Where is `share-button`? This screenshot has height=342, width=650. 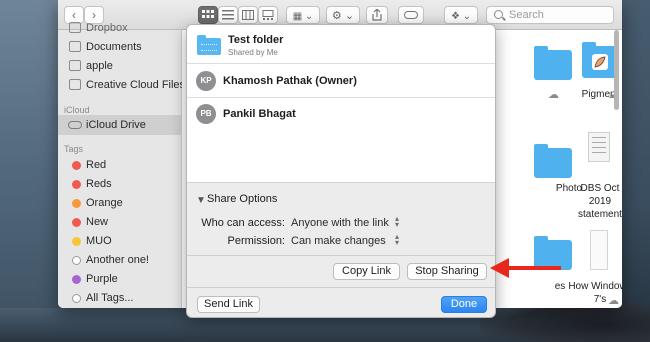 share-button is located at coordinates (377, 15).